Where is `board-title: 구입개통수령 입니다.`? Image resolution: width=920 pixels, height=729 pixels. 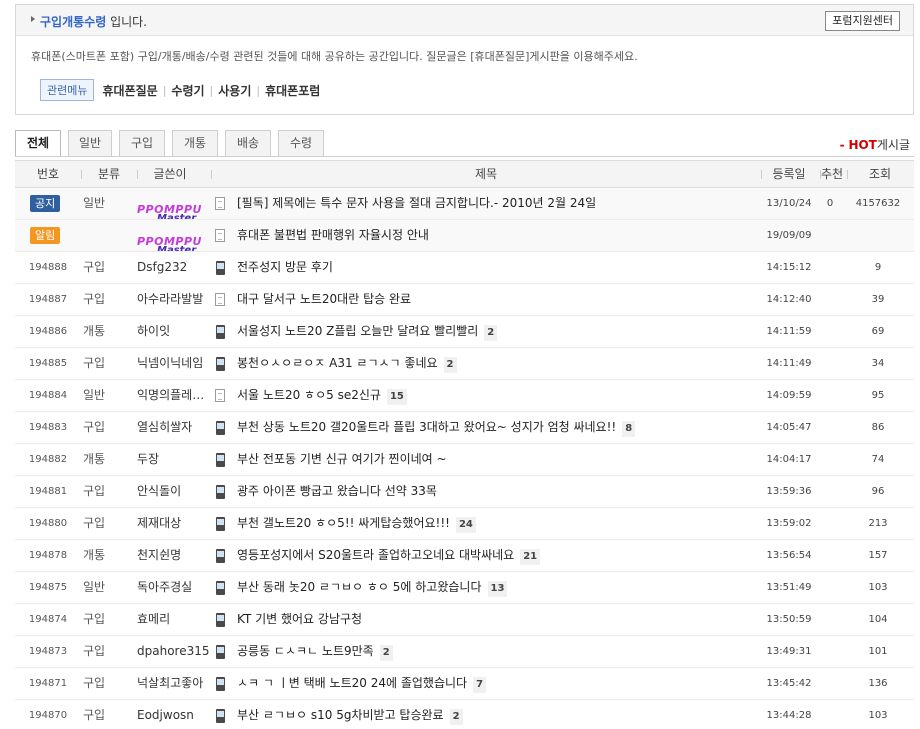 board-title: 구입개통수령 입니다. is located at coordinates (93, 21).